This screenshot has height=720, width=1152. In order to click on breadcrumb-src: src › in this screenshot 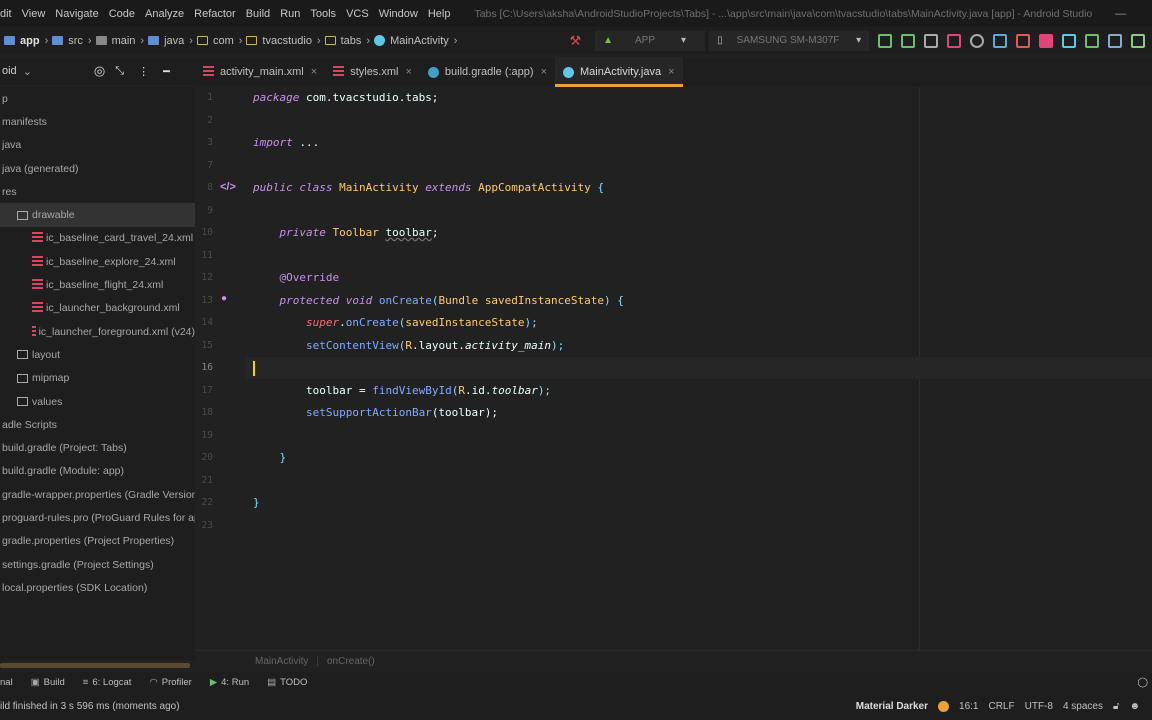, I will do `click(72, 40)`.